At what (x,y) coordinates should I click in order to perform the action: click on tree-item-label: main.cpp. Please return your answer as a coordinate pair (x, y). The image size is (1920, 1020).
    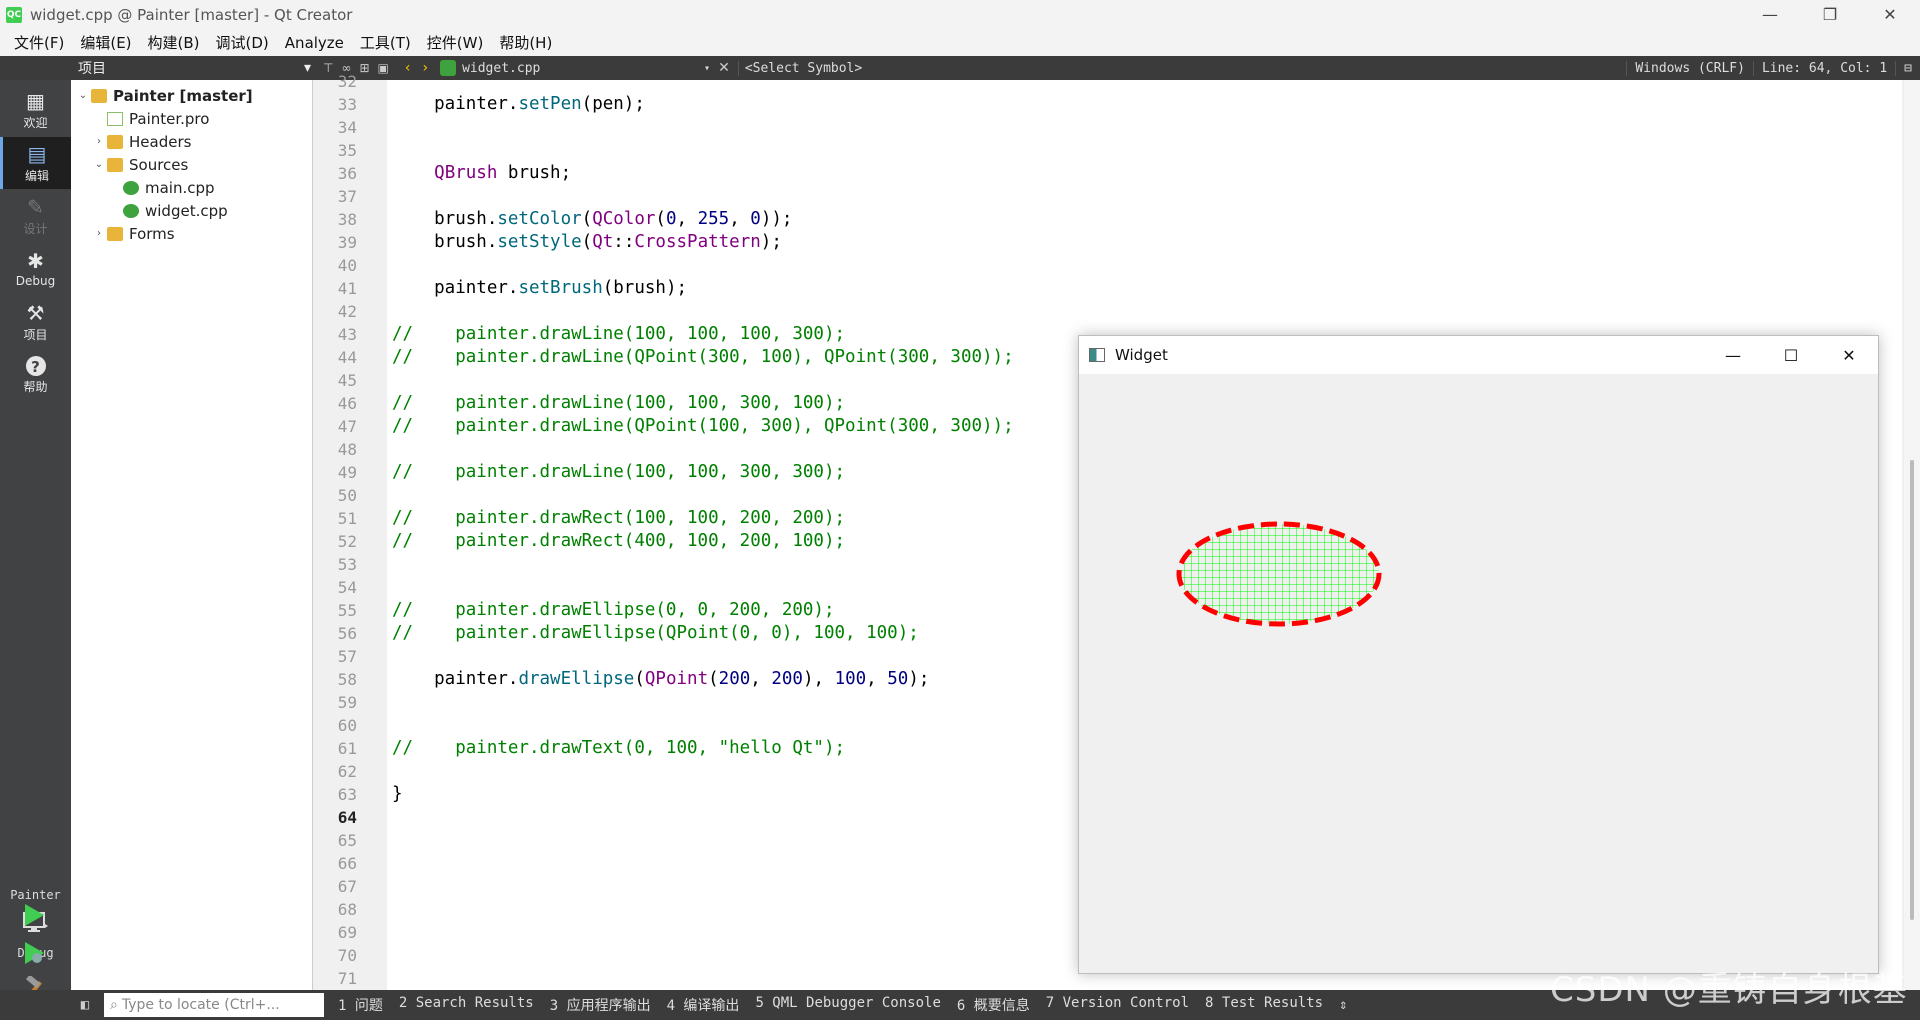
    Looking at the image, I should click on (180, 187).